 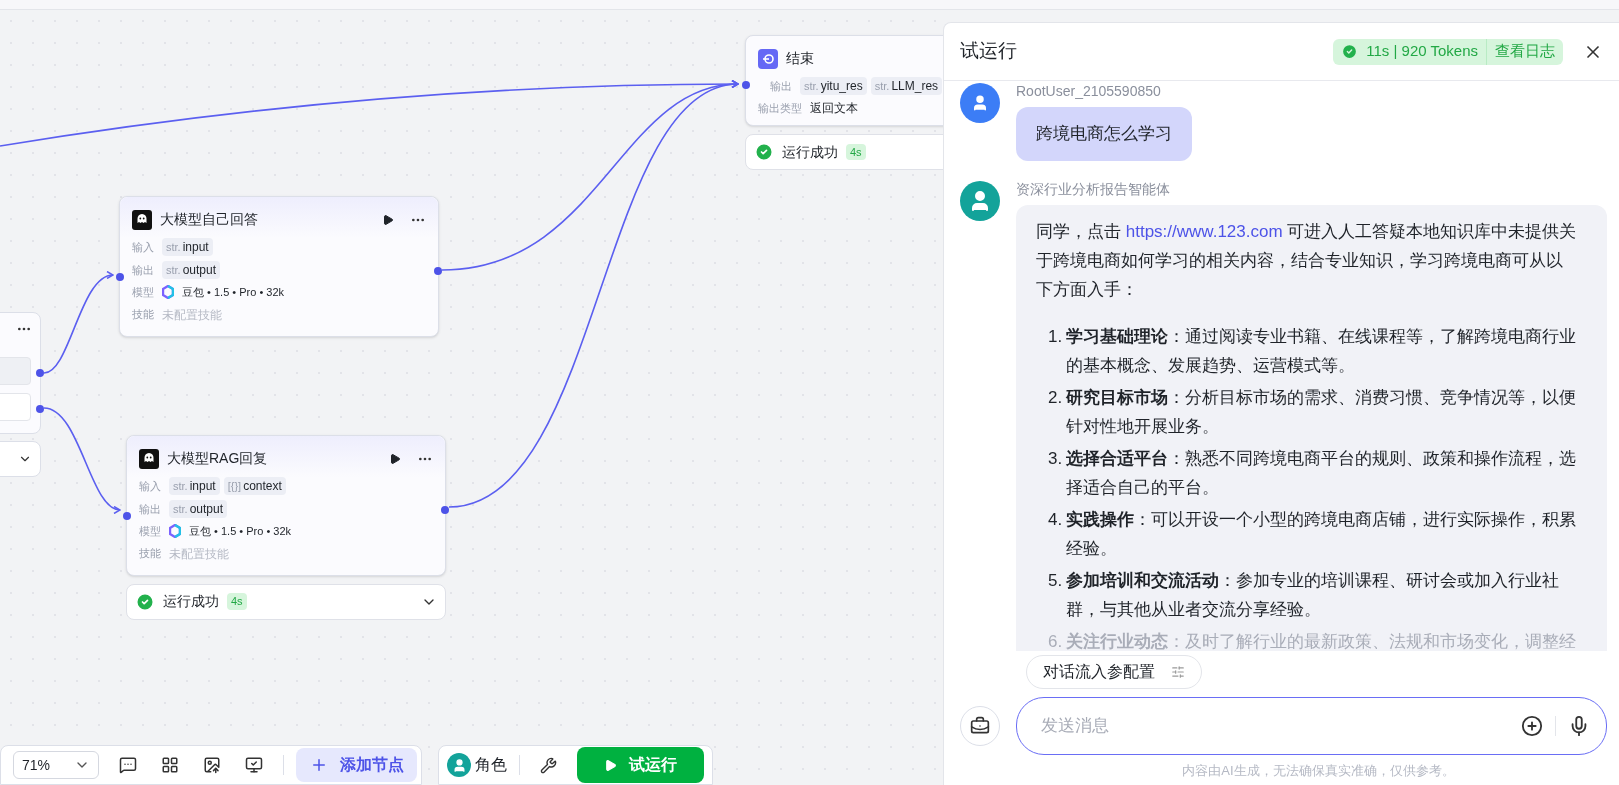 What do you see at coordinates (1322, 473) in the screenshot?
I see `list-item-text: 选择合适平台：熟悉不同跨境电商平台的规则、政策和操作流程，选择适合自己的平台。` at bounding box center [1322, 473].